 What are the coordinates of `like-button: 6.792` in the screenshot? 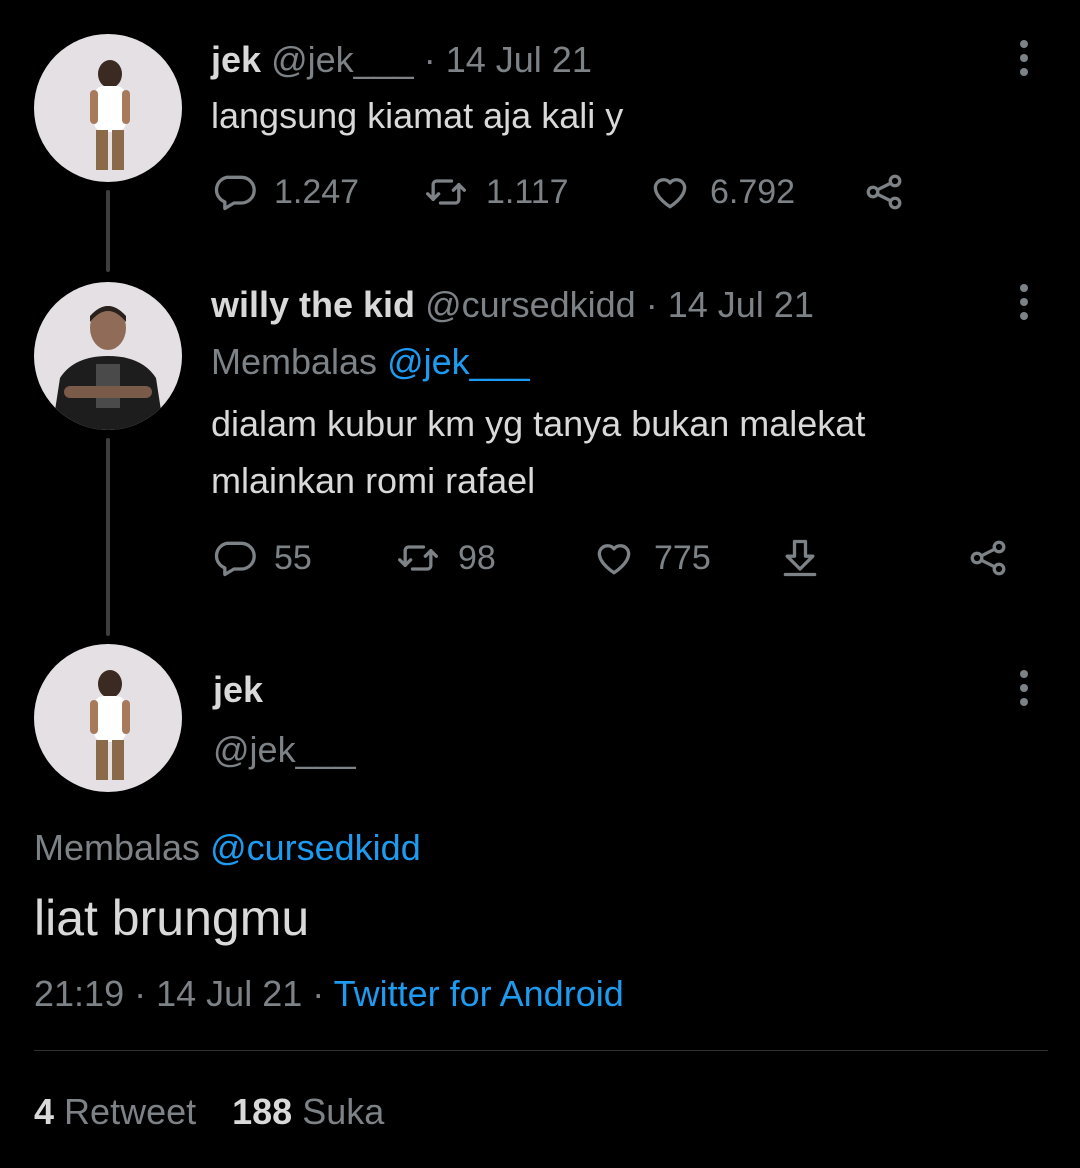 It's located at (721, 192).